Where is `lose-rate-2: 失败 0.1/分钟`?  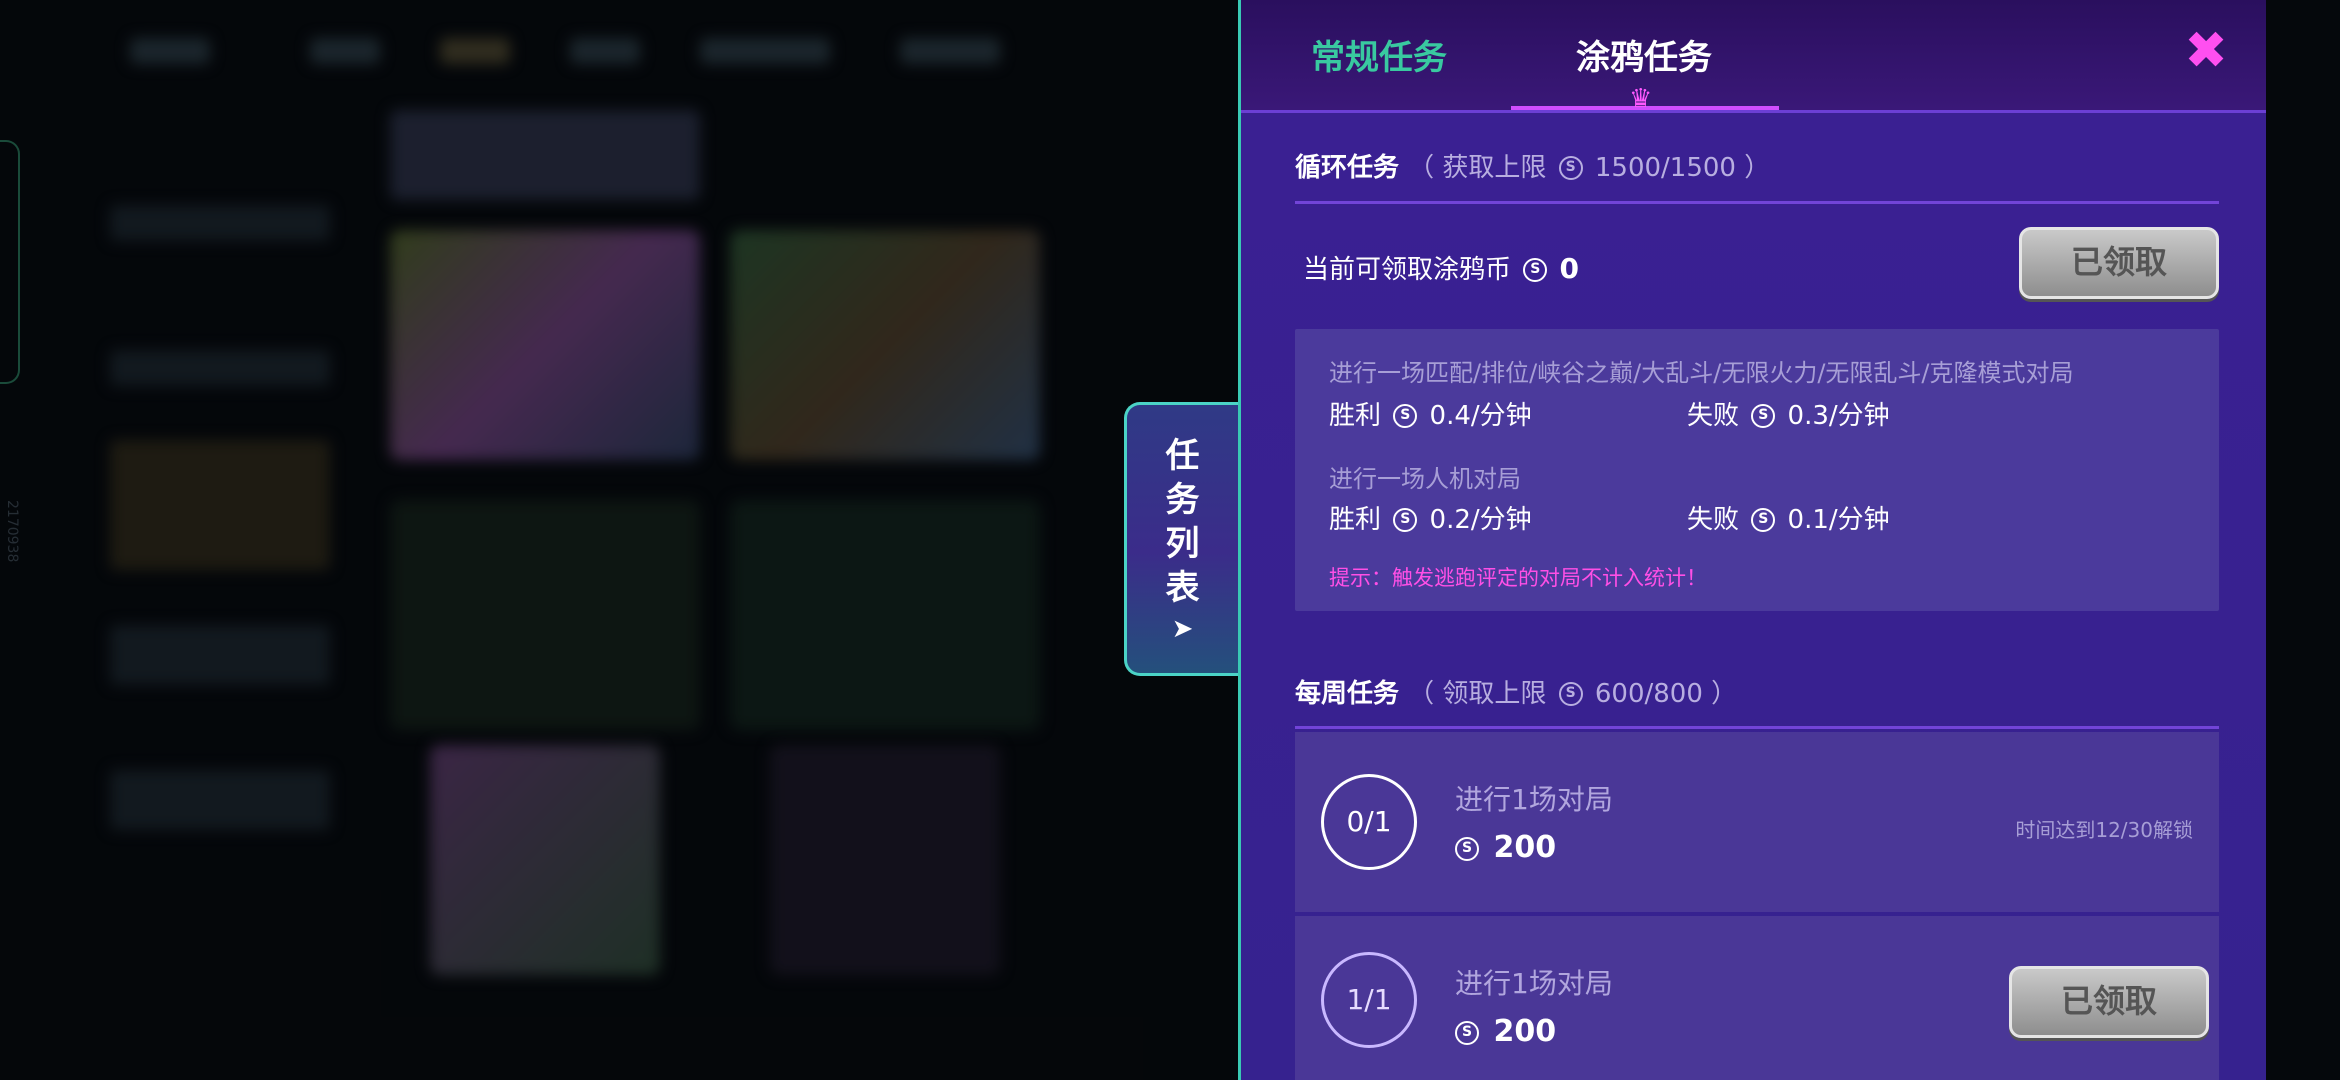
lose-rate-2: 失败 0.1/分钟 is located at coordinates (1788, 517).